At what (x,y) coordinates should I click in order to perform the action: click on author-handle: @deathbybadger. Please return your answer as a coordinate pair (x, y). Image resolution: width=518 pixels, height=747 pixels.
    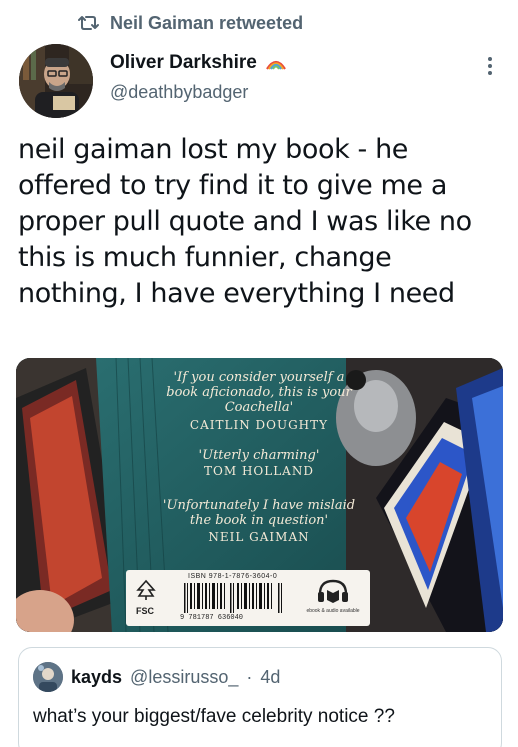
    Looking at the image, I should click on (198, 92).